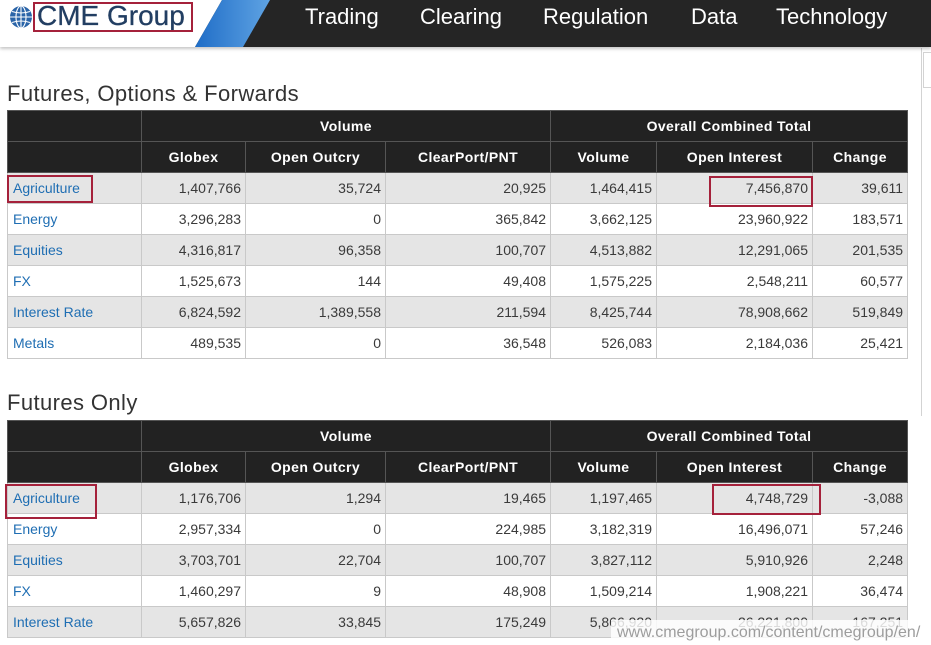 This screenshot has width=931, height=645. What do you see at coordinates (860, 250) in the screenshot?
I see `change-cell: 201,535` at bounding box center [860, 250].